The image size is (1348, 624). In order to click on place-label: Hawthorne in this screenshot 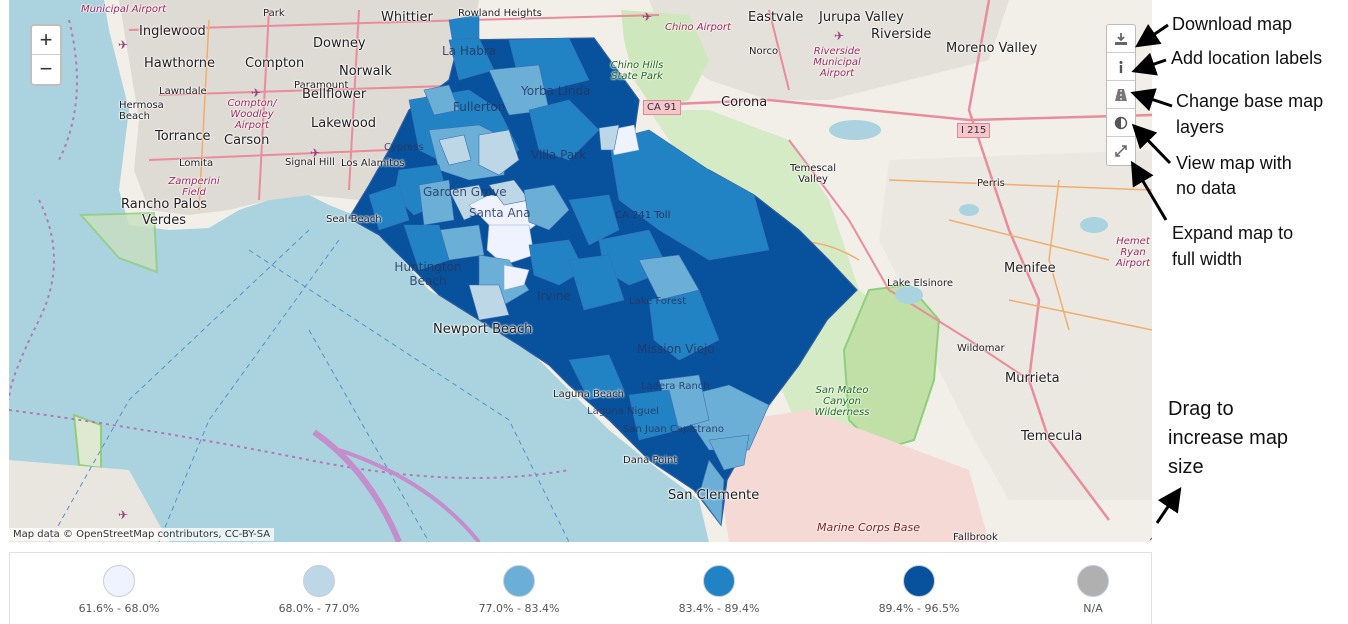, I will do `click(180, 63)`.